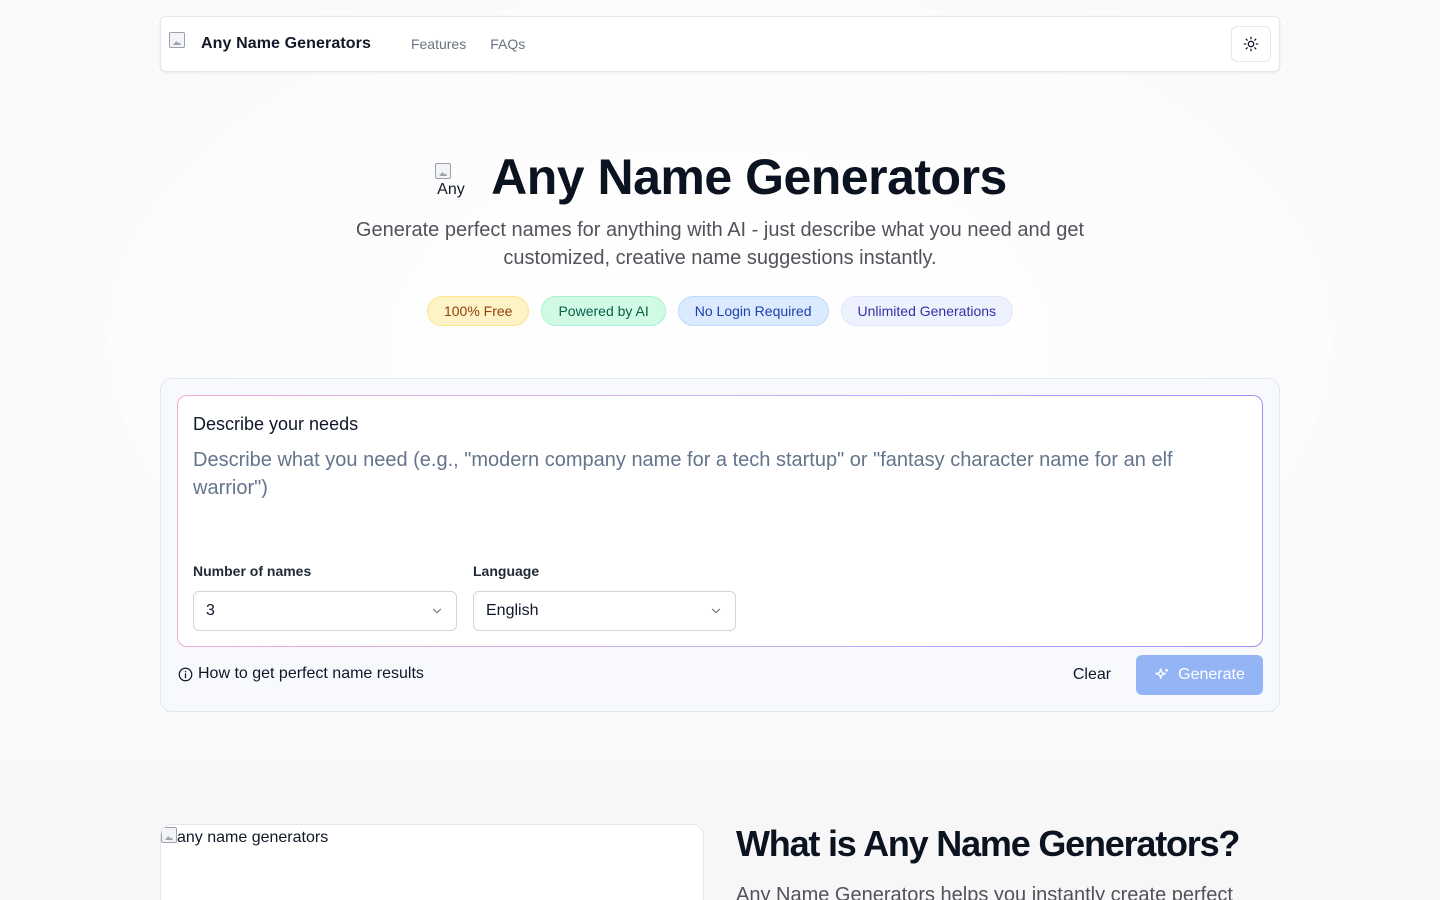 The width and height of the screenshot is (1440, 900). I want to click on brand-link: Any Name Generators, so click(270, 44).